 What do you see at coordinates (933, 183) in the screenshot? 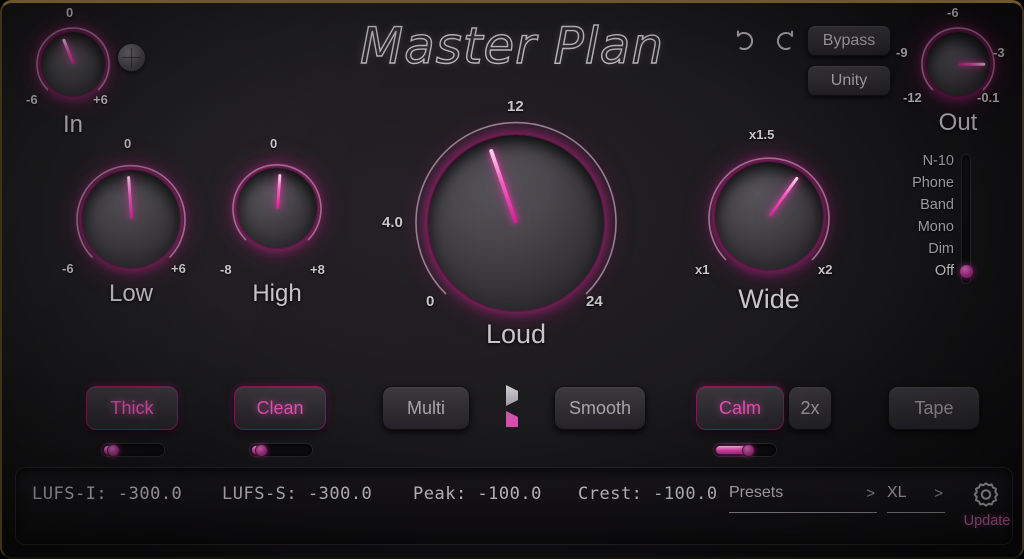
I see `monitor-item-1: Phone` at bounding box center [933, 183].